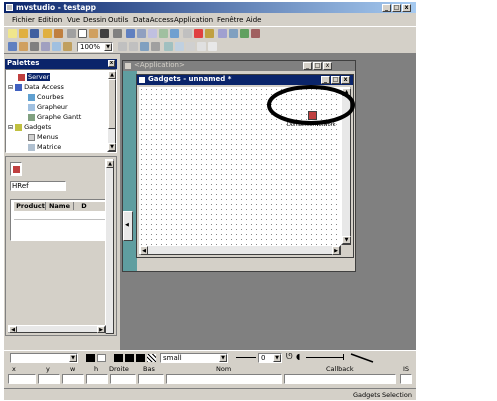  Describe the element at coordinates (45, 46) in the screenshot. I see `align-icon` at that location.